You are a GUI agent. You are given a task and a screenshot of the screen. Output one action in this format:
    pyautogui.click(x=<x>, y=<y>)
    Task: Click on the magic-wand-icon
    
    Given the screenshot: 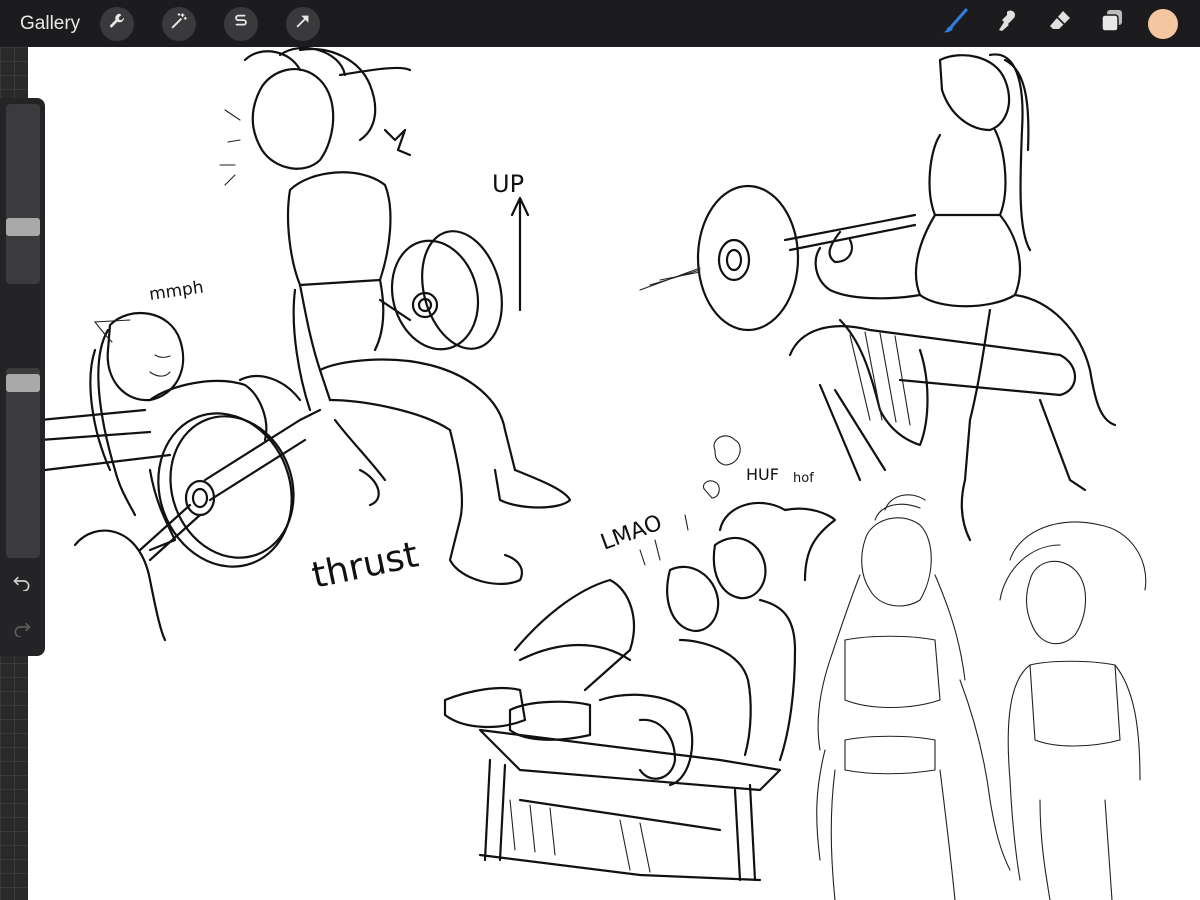 What is the action you would take?
    pyautogui.click(x=179, y=23)
    